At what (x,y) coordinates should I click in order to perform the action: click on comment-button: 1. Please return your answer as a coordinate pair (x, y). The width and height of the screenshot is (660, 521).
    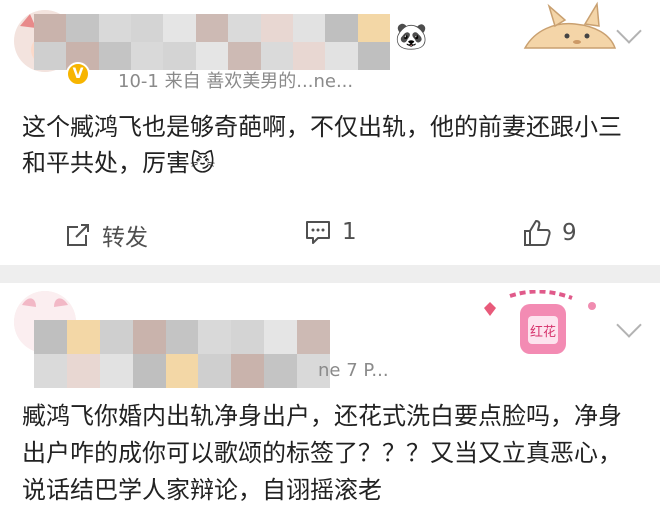
    Looking at the image, I should click on (330, 232).